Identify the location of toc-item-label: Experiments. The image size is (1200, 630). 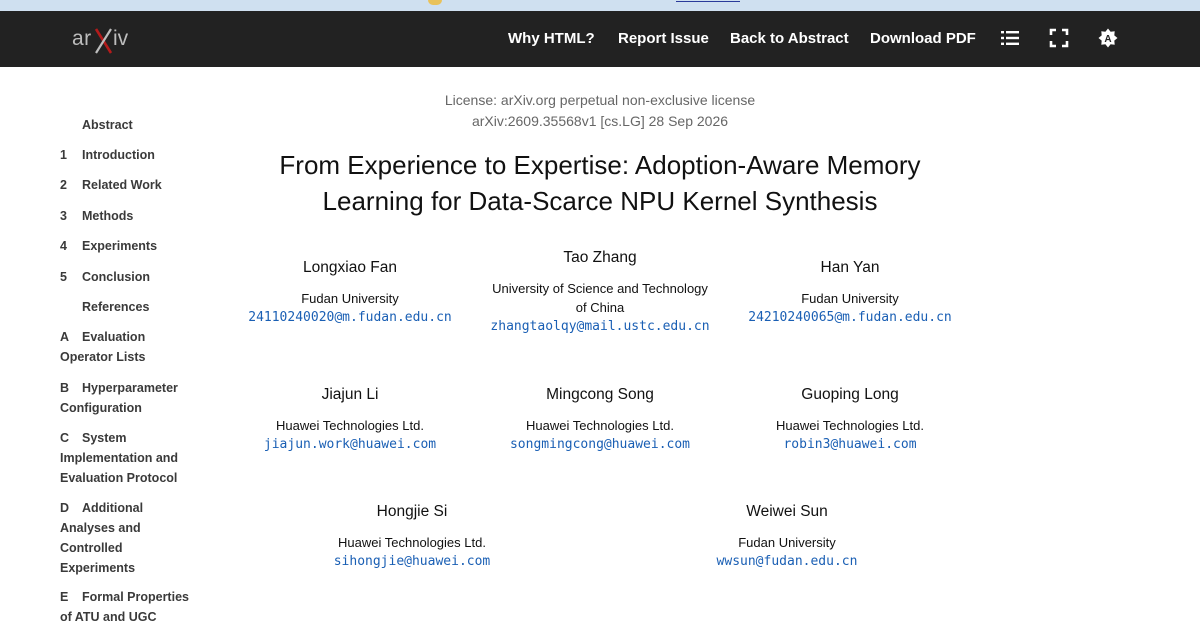
(120, 246).